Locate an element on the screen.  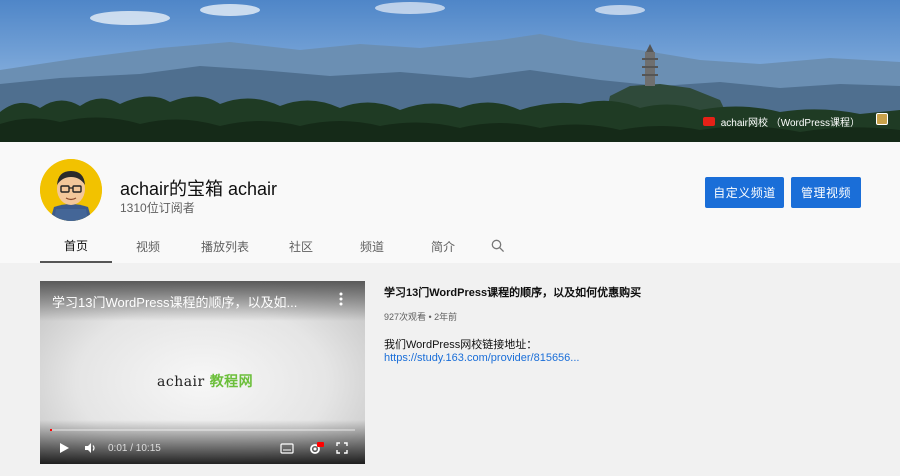
tab-home: 首页 is located at coordinates (76, 246).